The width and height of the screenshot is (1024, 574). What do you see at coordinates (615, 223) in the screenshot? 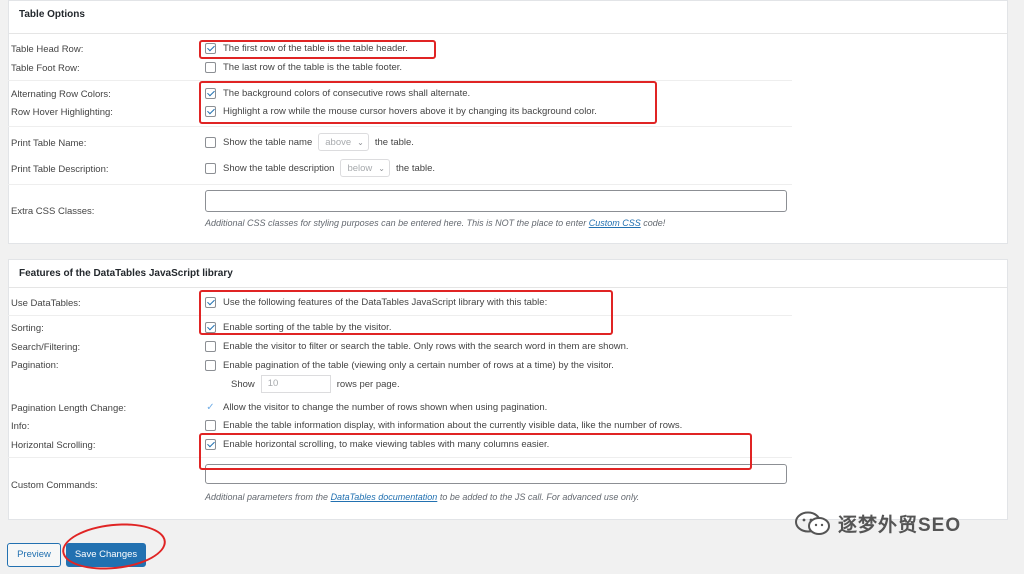
I see `custom-css-link: Custom CSS` at bounding box center [615, 223].